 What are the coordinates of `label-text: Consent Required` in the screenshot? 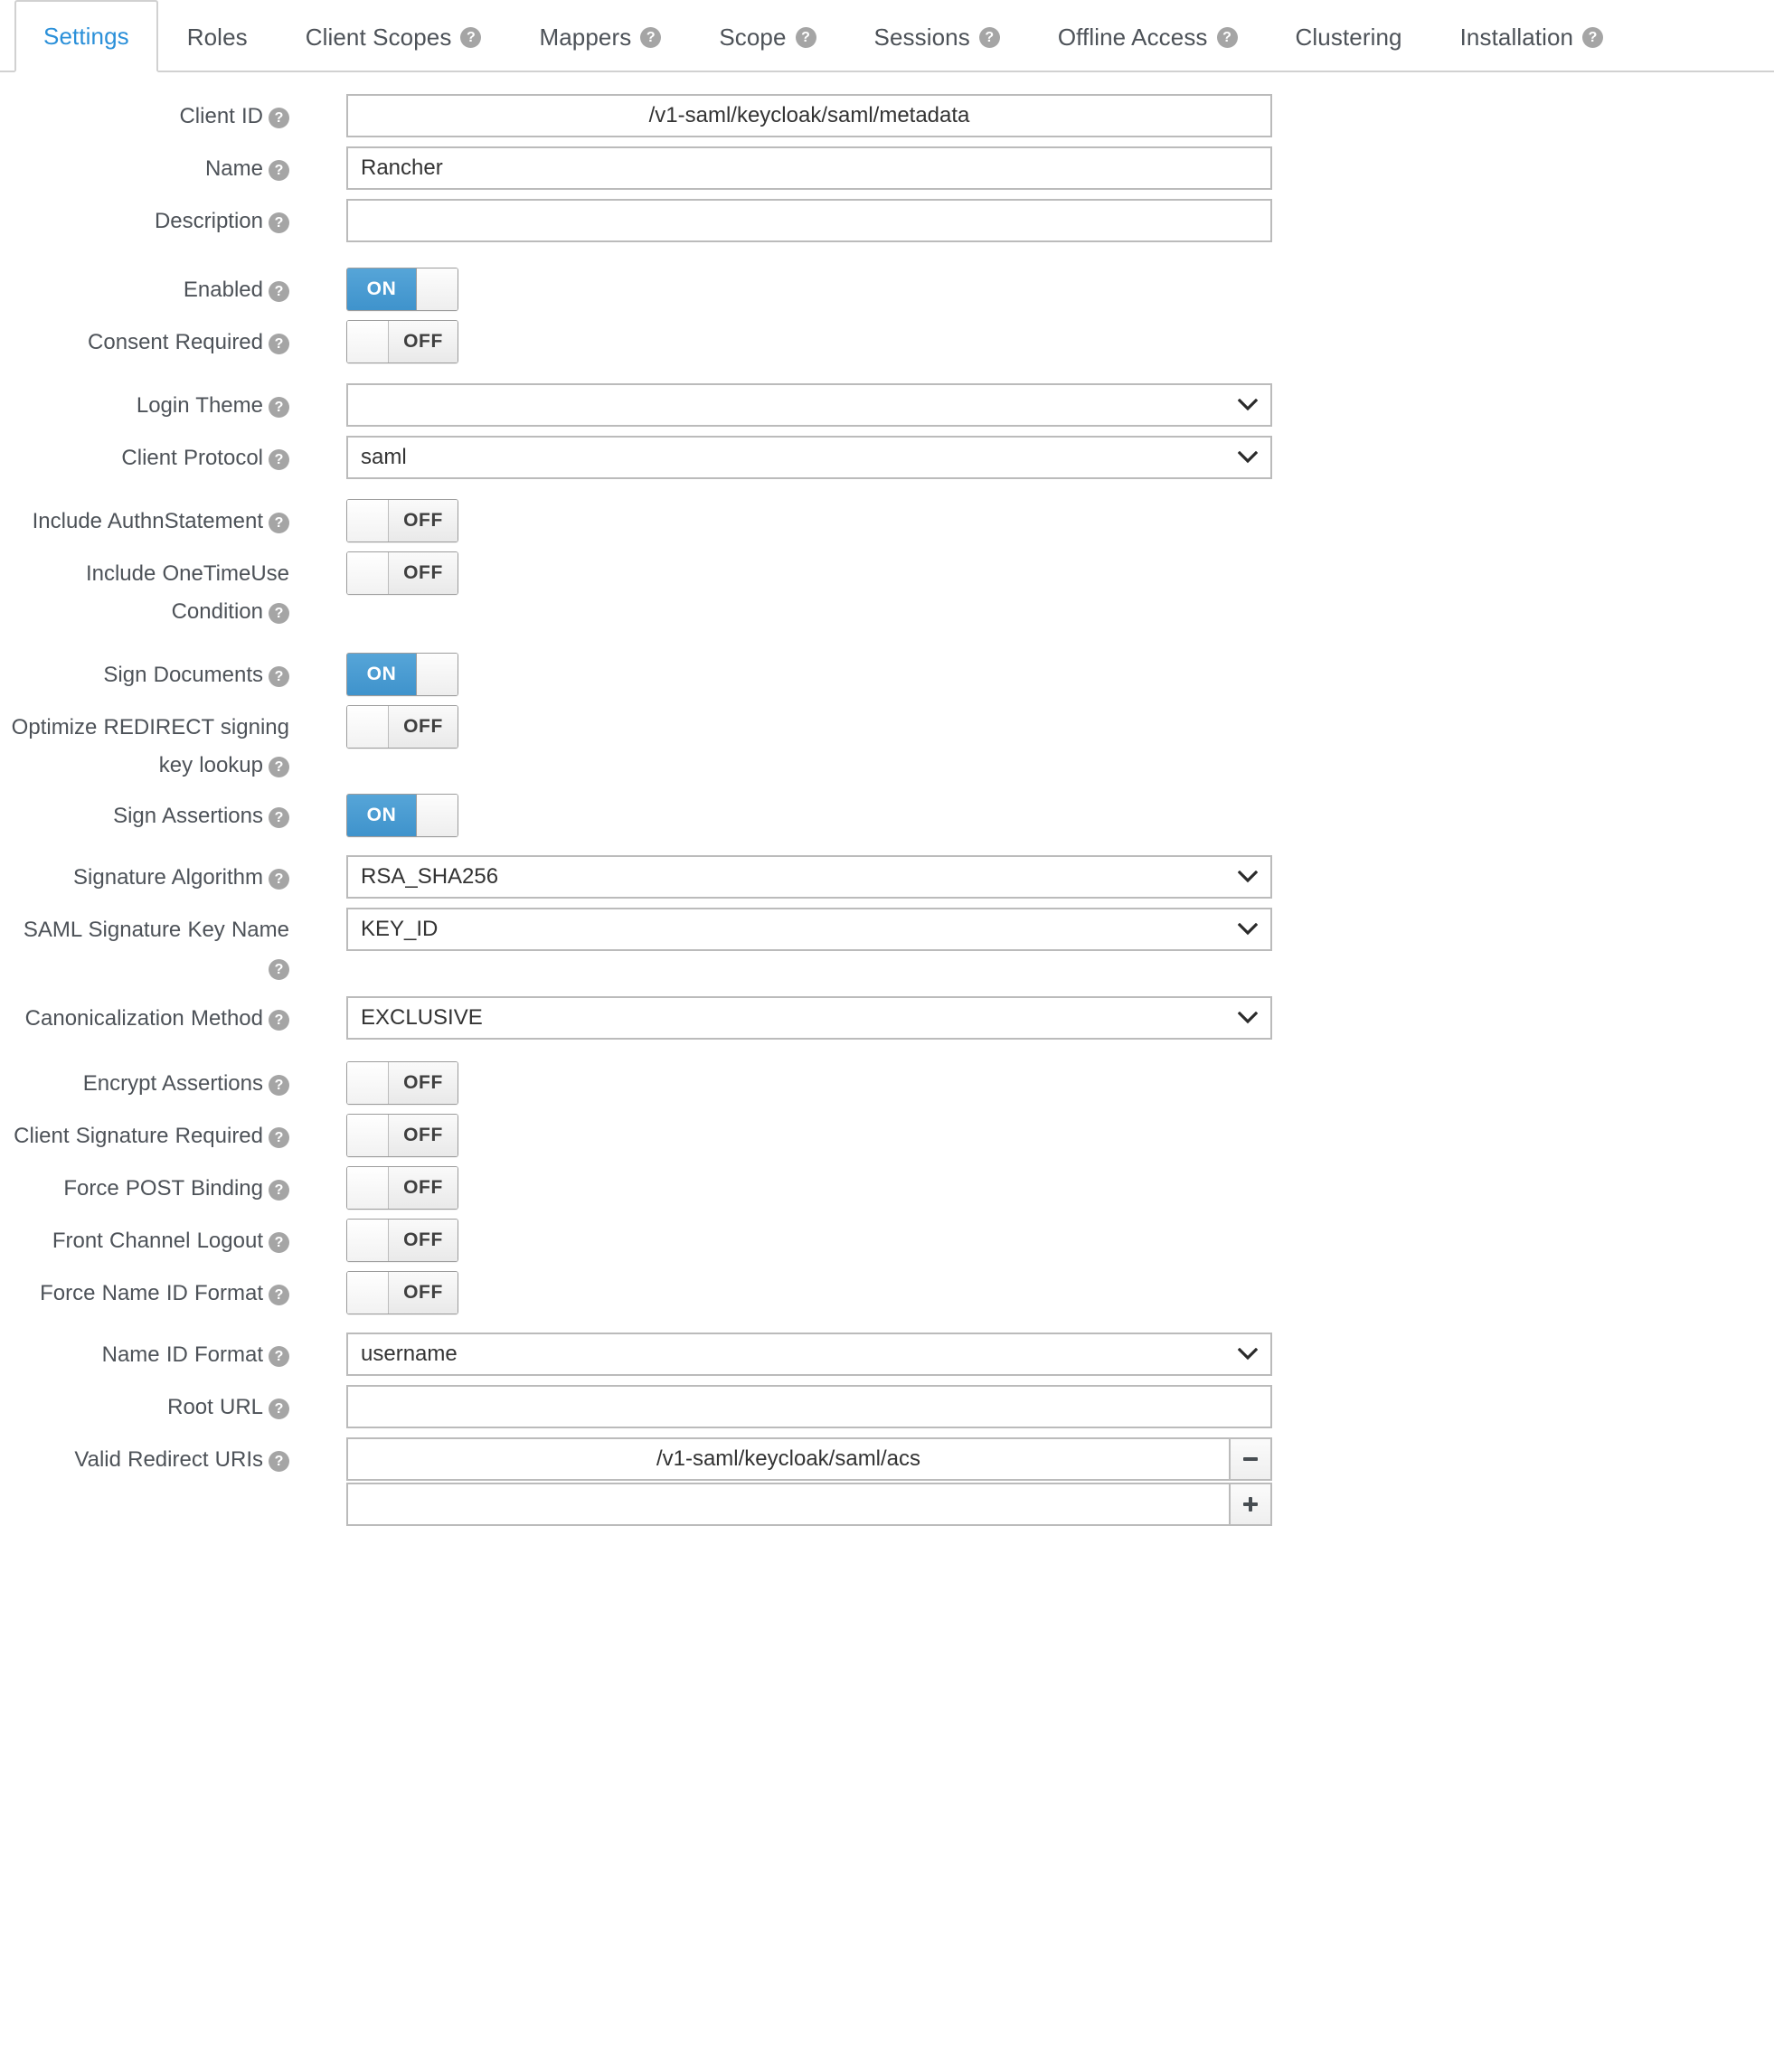 It's located at (175, 342).